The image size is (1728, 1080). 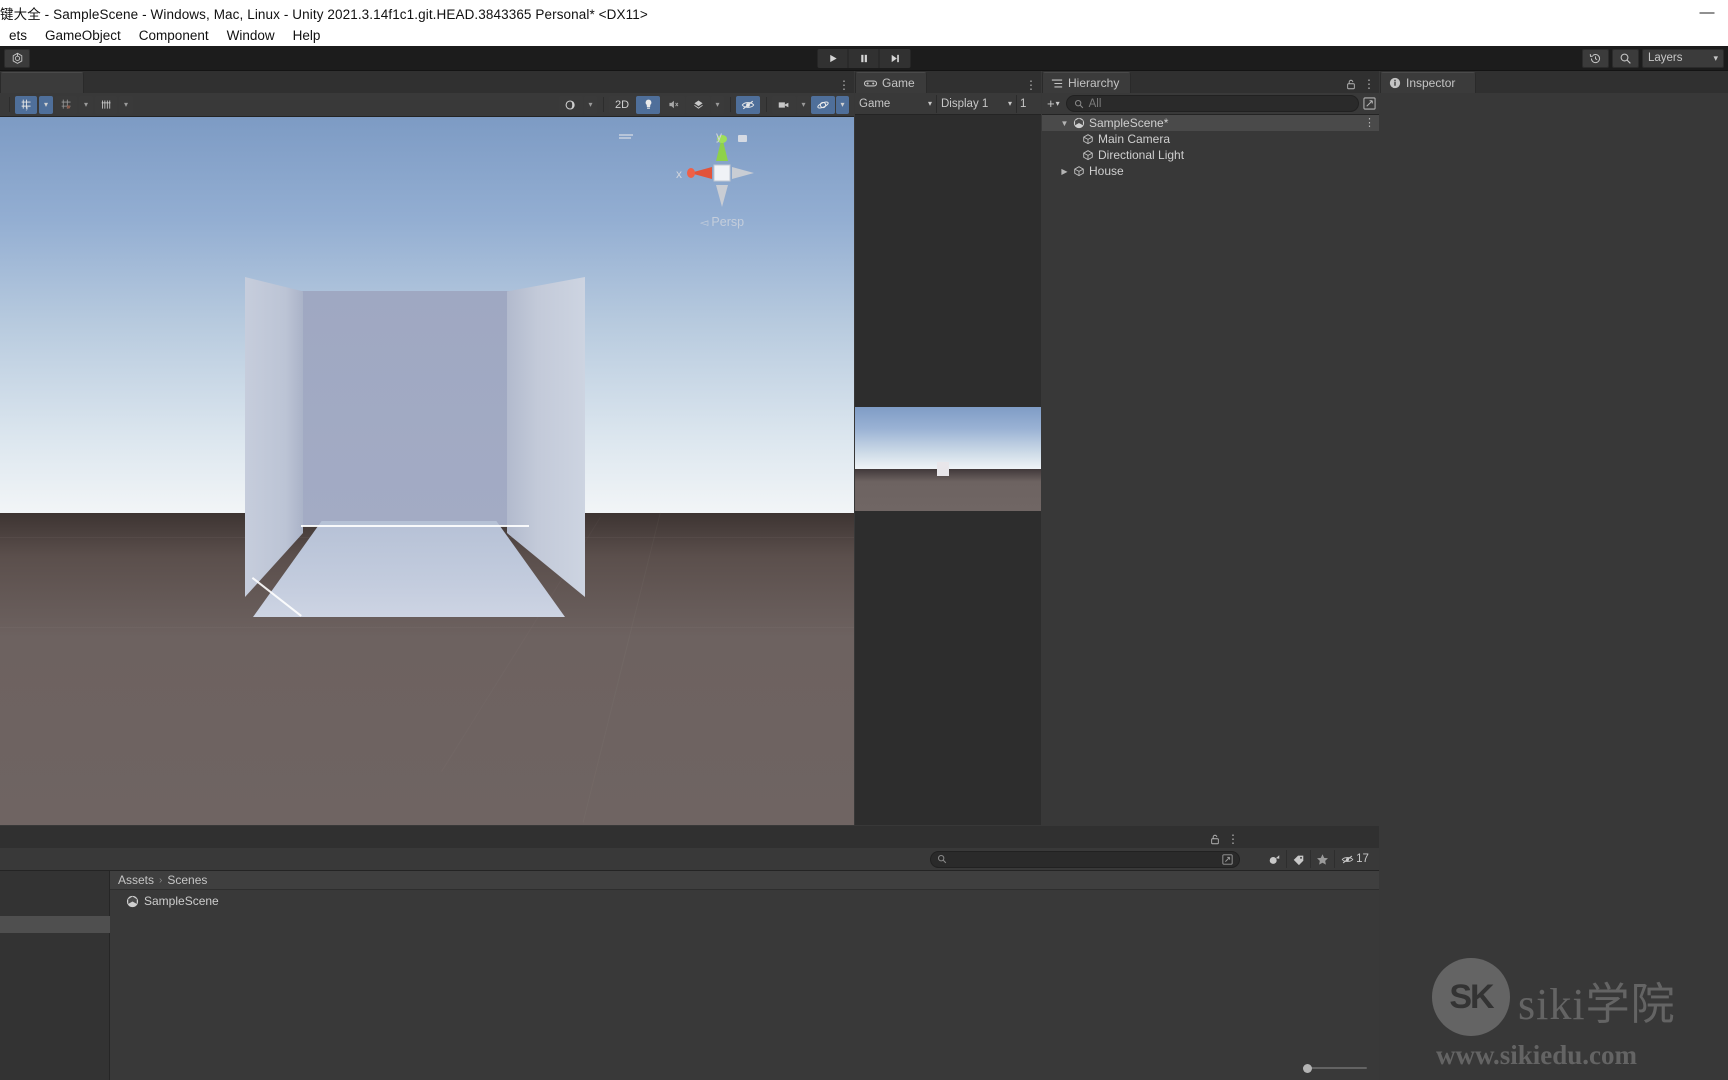 What do you see at coordinates (26, 104) in the screenshot?
I see `center-pivot-icon: y` at bounding box center [26, 104].